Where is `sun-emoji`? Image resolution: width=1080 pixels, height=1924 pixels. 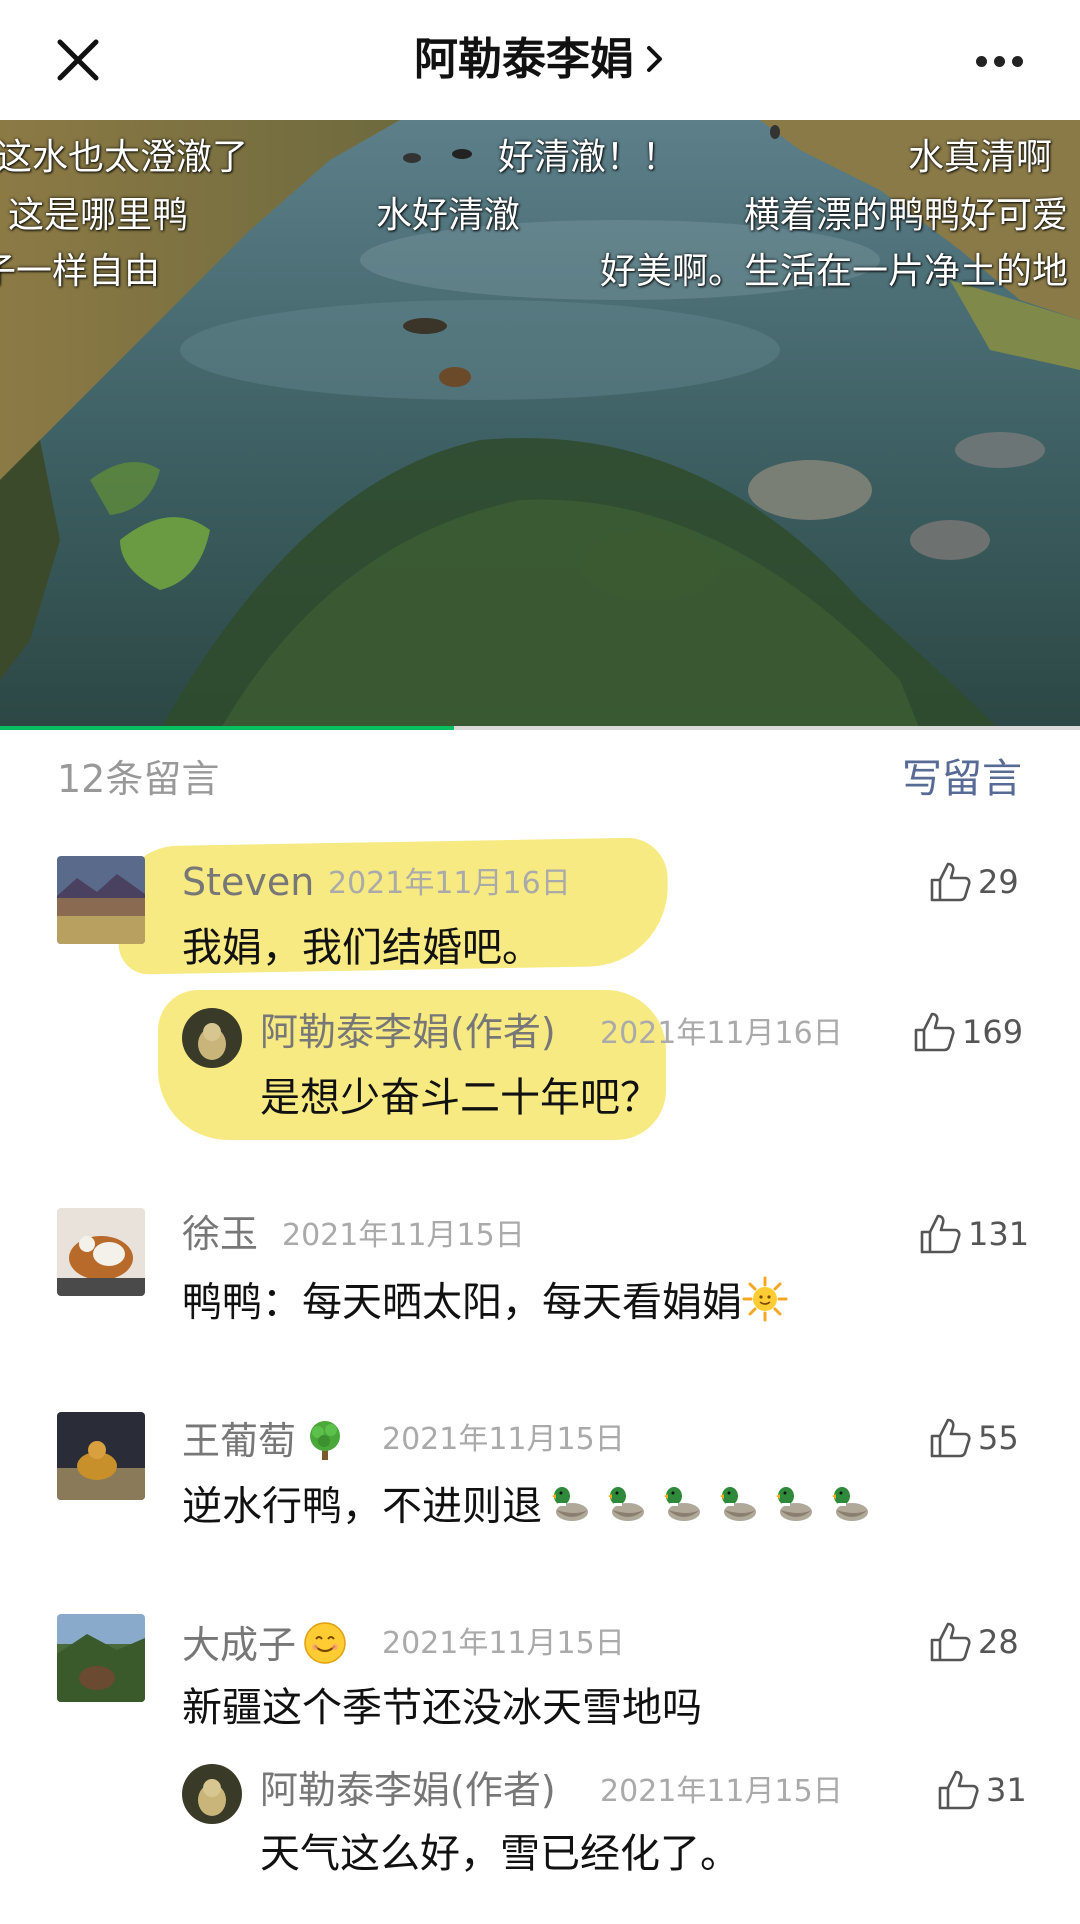
sun-emoji is located at coordinates (765, 1304).